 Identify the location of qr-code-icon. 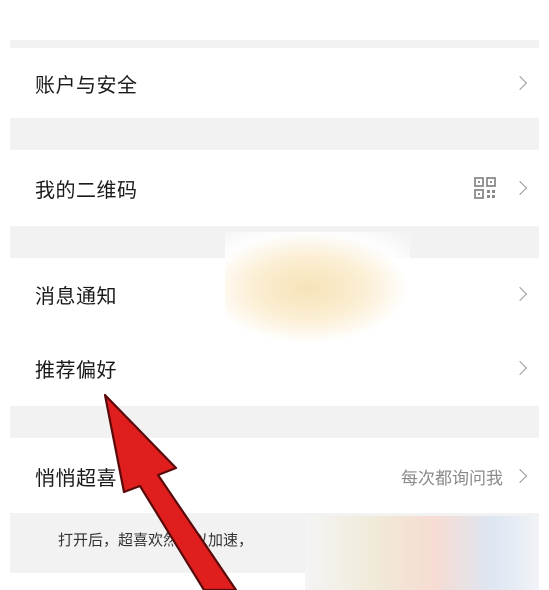
(485, 188).